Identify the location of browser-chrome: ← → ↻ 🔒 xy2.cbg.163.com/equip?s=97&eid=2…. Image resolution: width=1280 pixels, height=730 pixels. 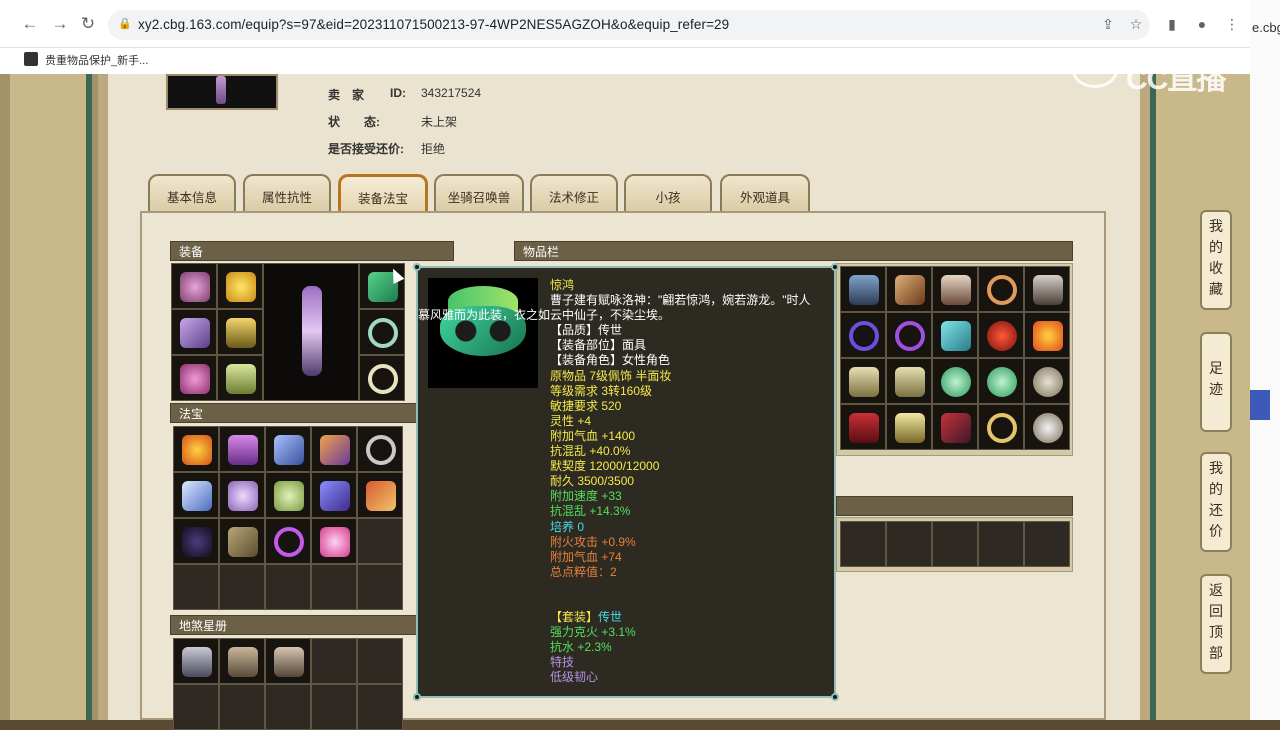
(625, 37).